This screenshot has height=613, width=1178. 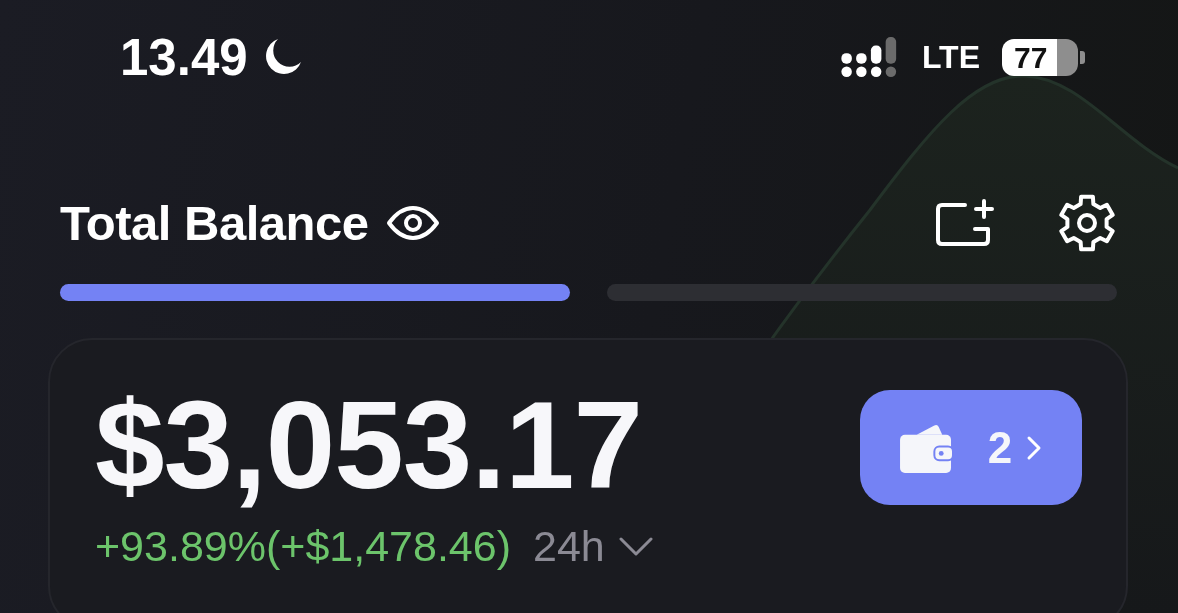 I want to click on settings-icon, so click(x=1087, y=223).